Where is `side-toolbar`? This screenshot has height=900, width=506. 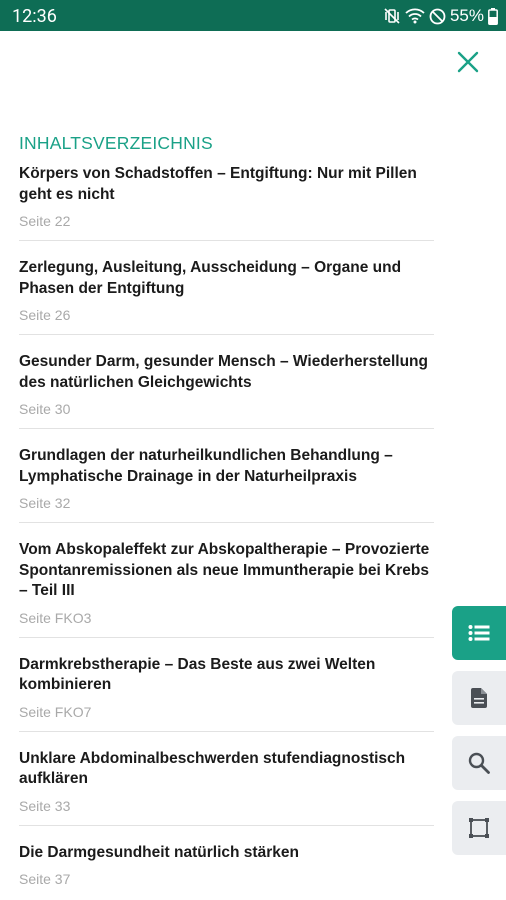
side-toolbar is located at coordinates (479, 736).